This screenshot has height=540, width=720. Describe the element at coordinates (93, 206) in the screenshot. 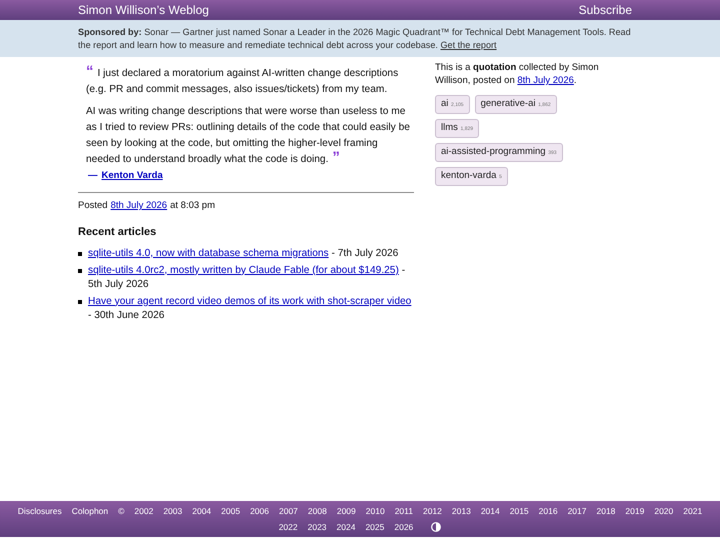

I see `posted-label: Posted` at that location.